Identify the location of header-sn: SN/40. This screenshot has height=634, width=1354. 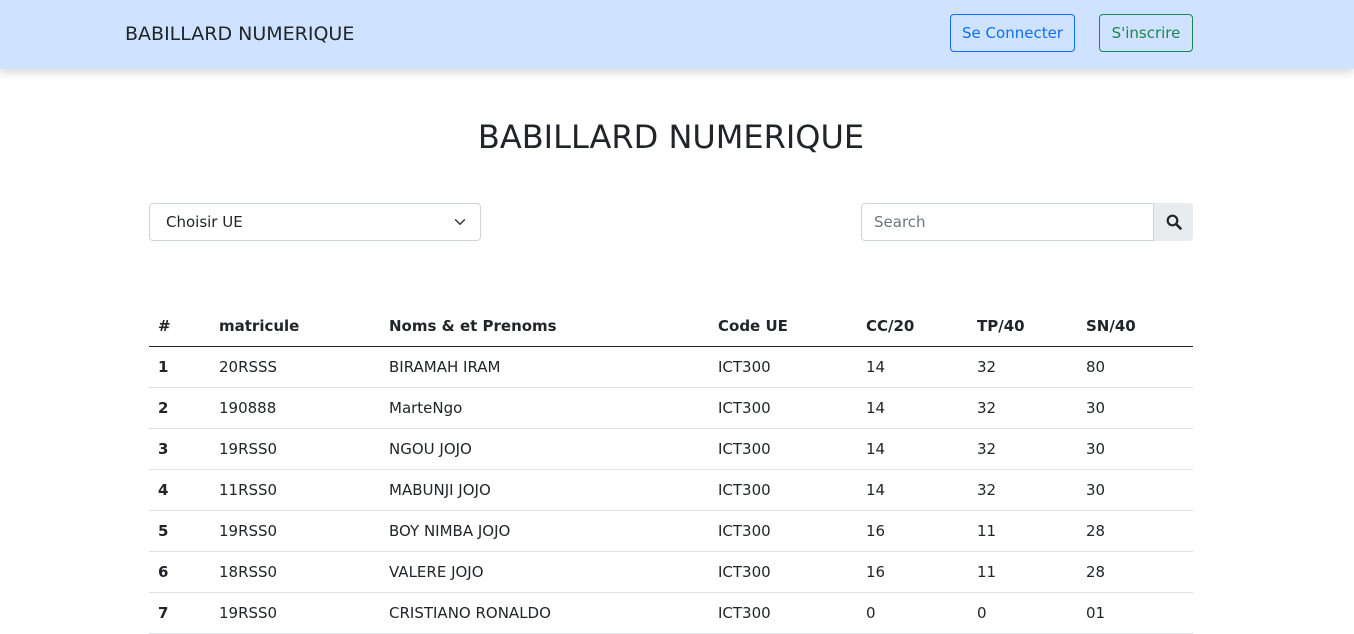
(1135, 326).